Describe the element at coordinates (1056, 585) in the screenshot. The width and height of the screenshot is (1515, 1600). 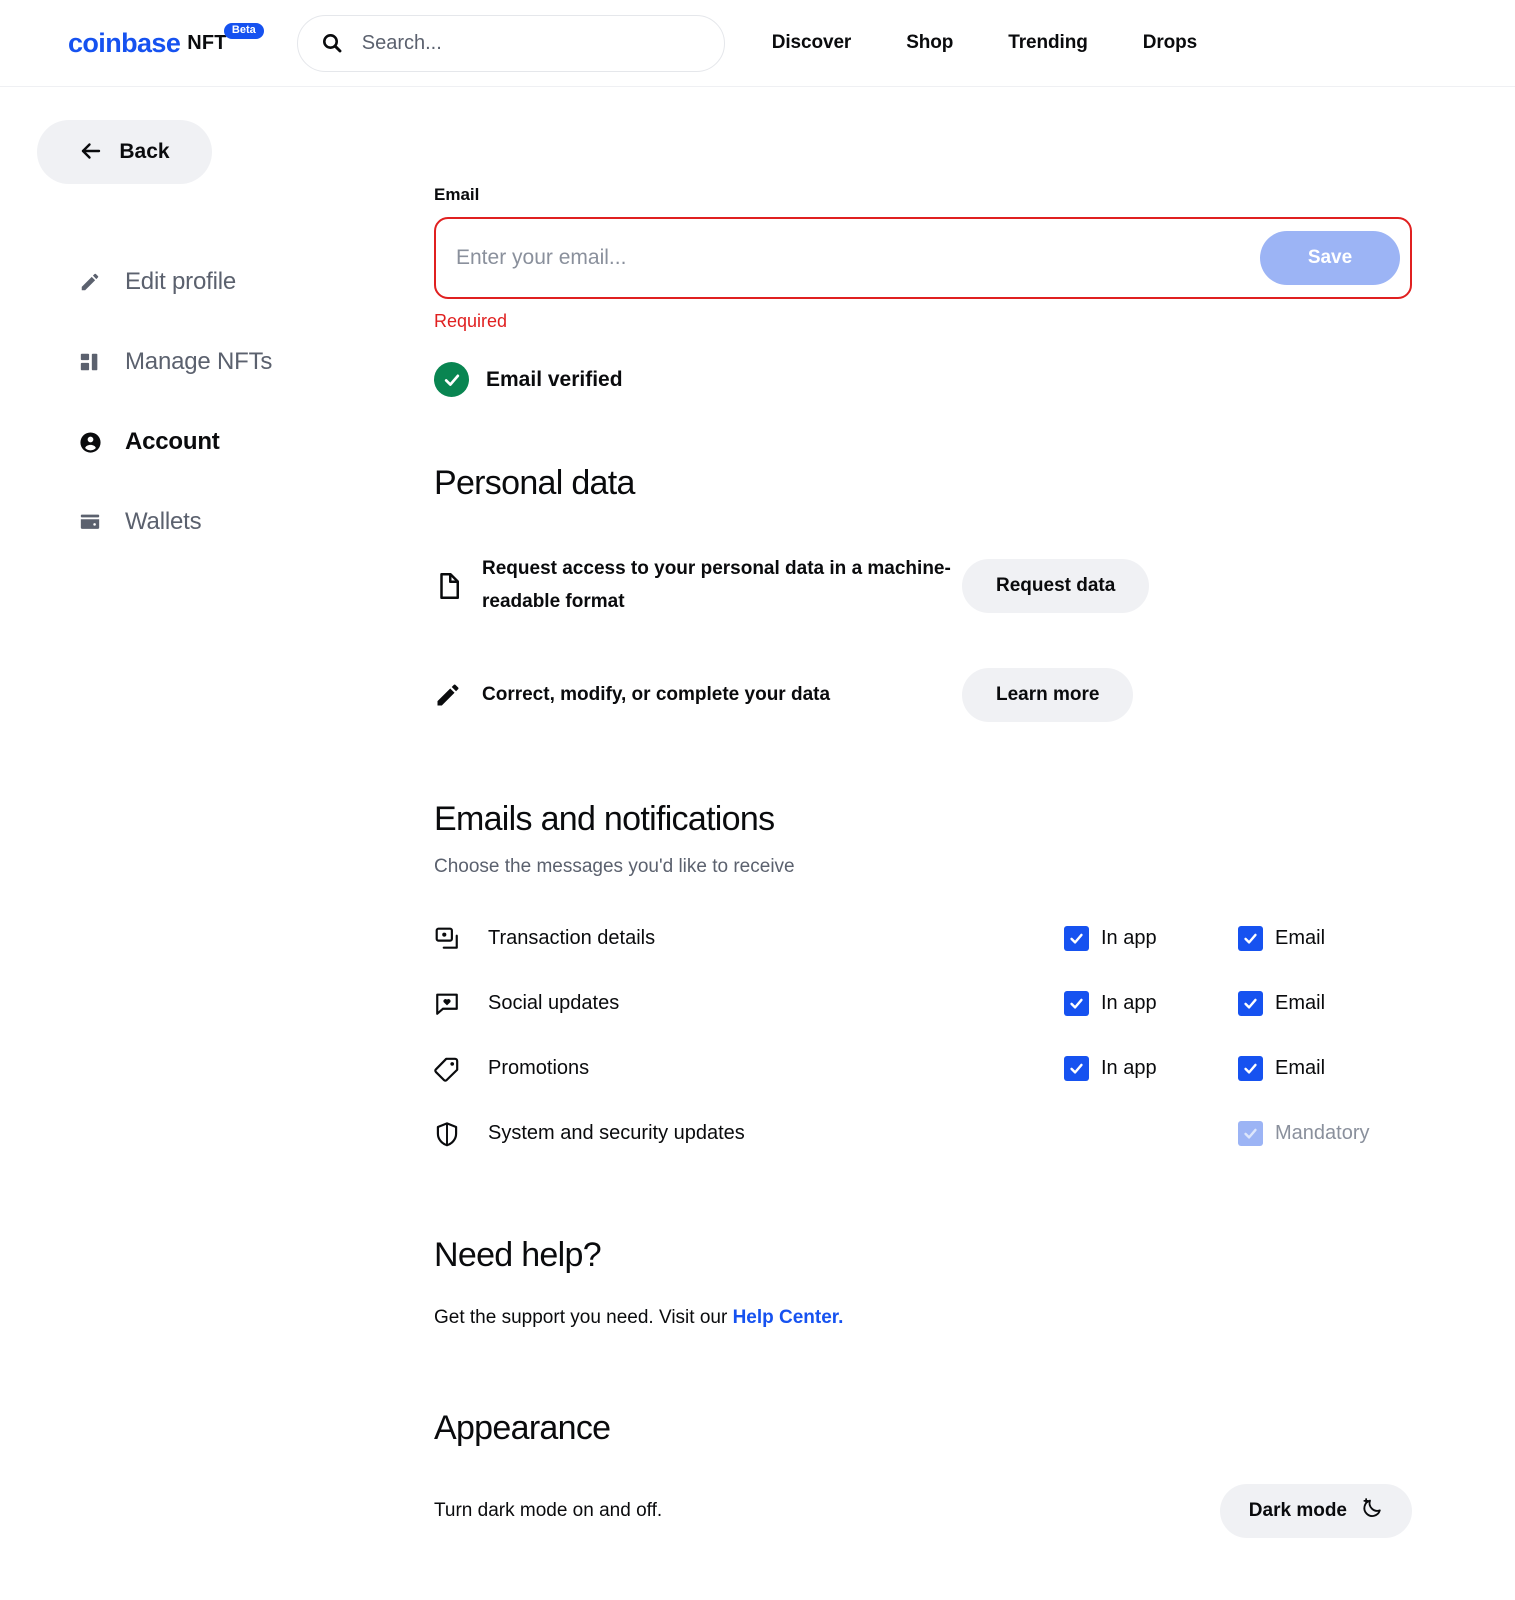
I see `request-data-button: Request data` at that location.